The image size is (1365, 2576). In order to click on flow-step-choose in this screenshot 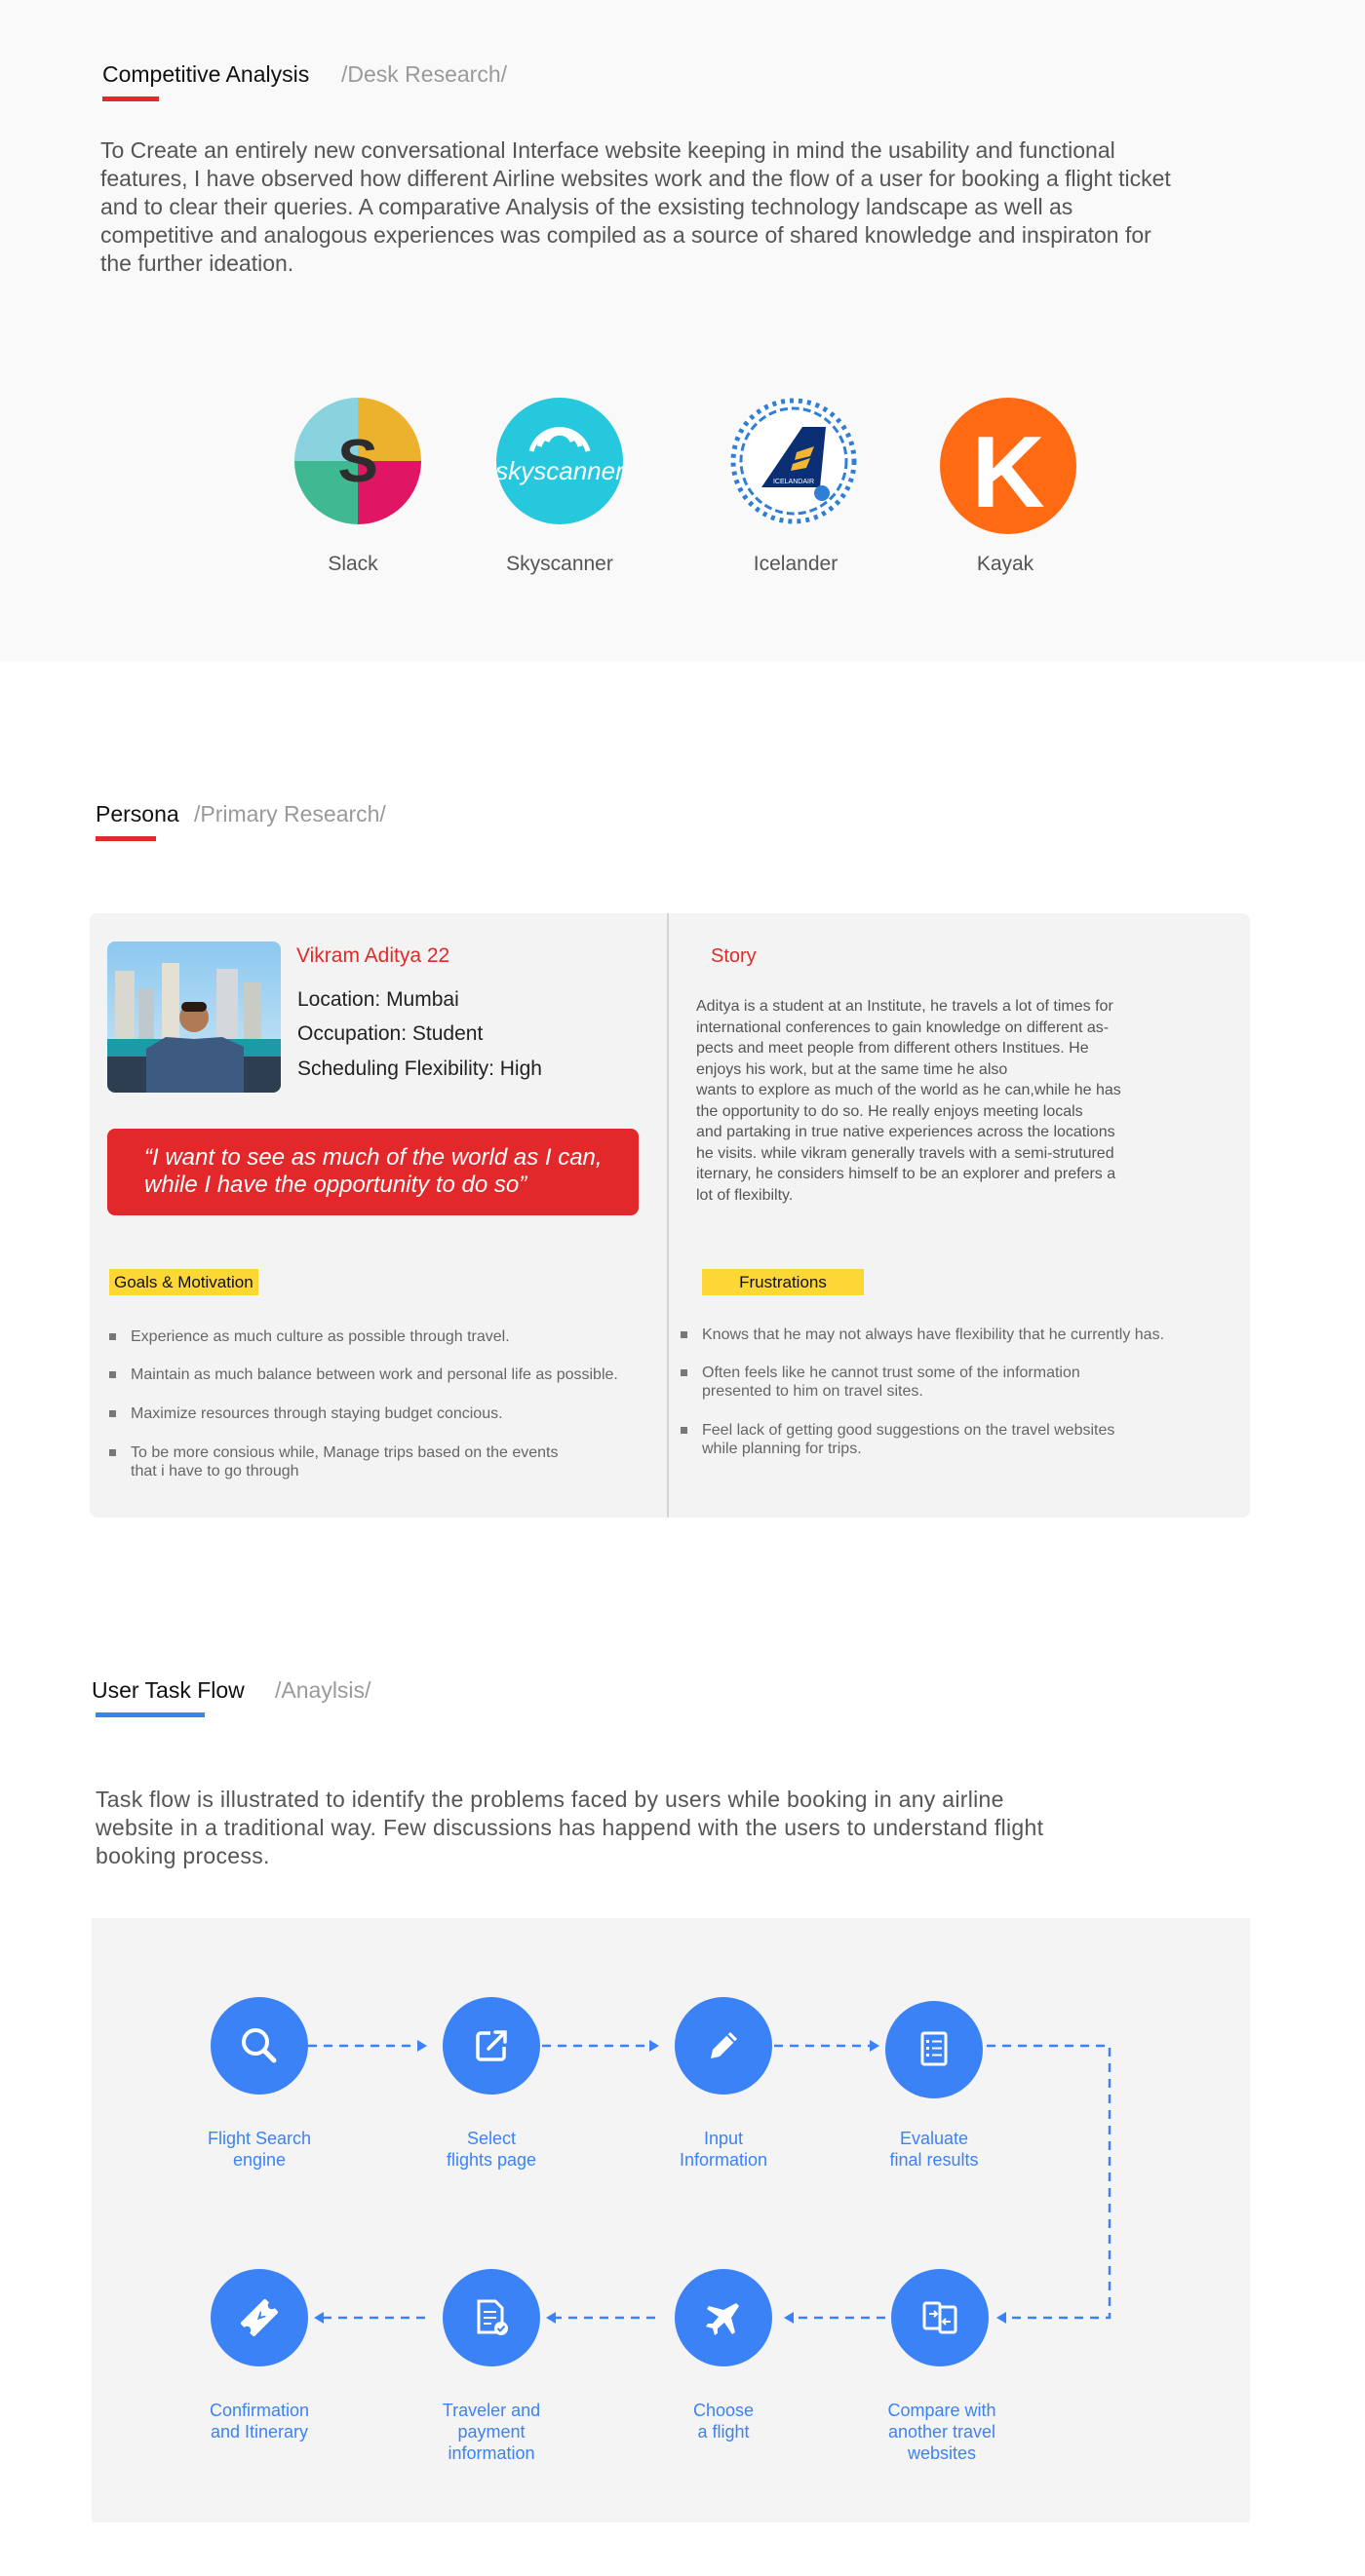, I will do `click(723, 2317)`.